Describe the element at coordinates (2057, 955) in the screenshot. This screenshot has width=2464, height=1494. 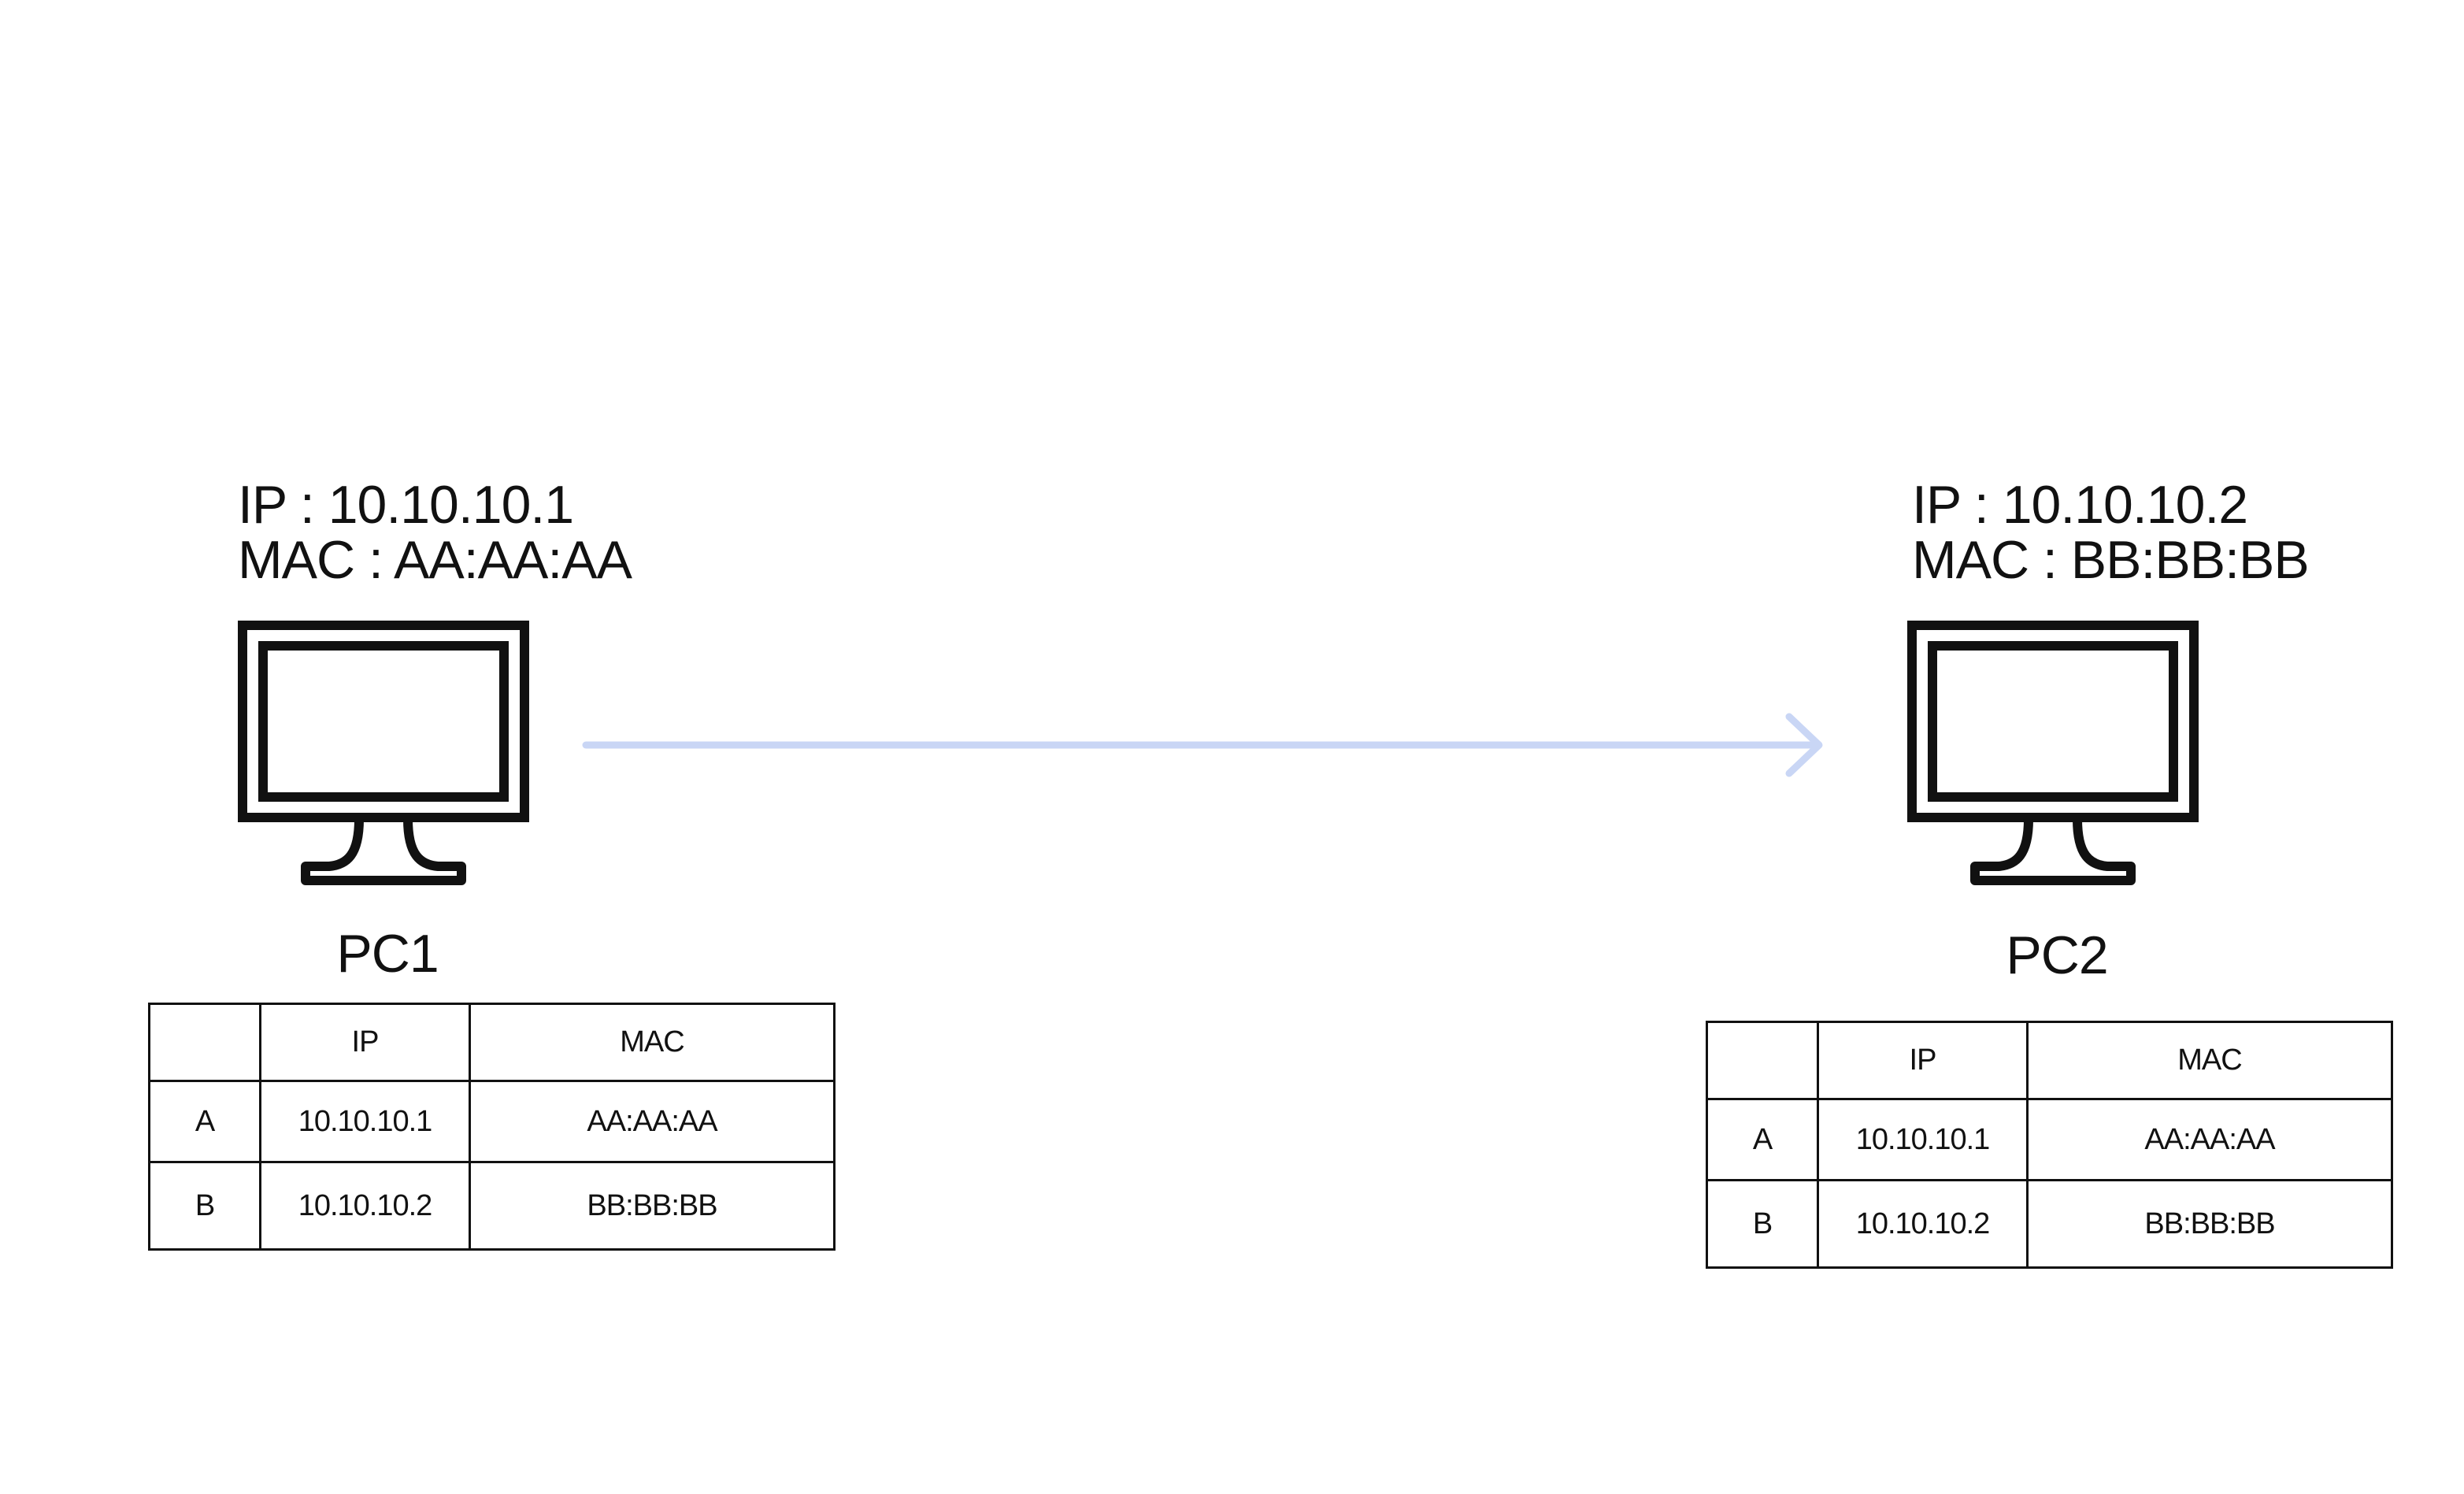
I see `pc2-label: PC2` at that location.